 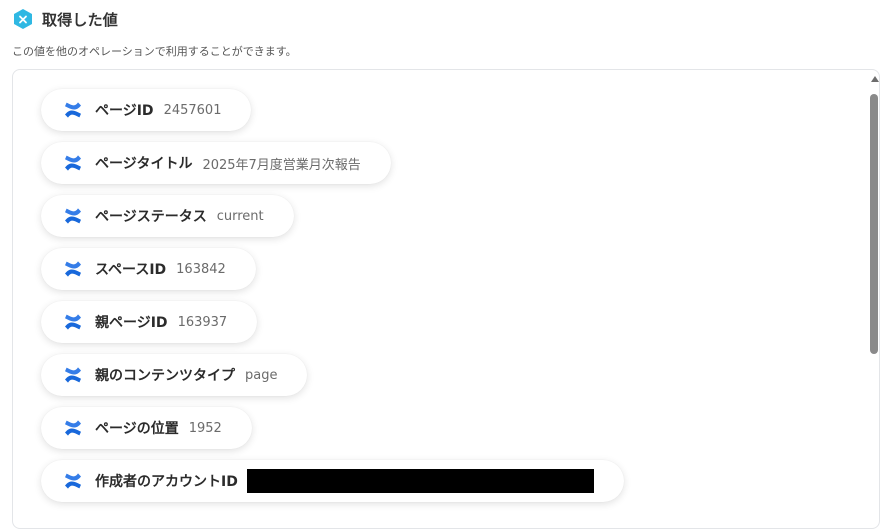 I want to click on value-chip-page-position: ページの位置 1952, so click(x=146, y=428).